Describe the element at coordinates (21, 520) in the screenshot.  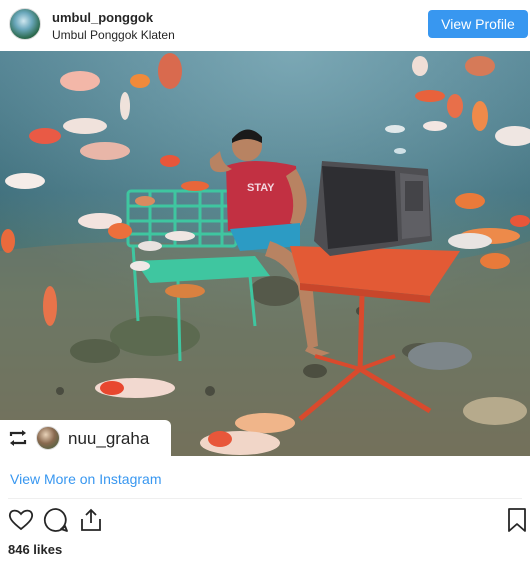
I see `heart-icon` at that location.